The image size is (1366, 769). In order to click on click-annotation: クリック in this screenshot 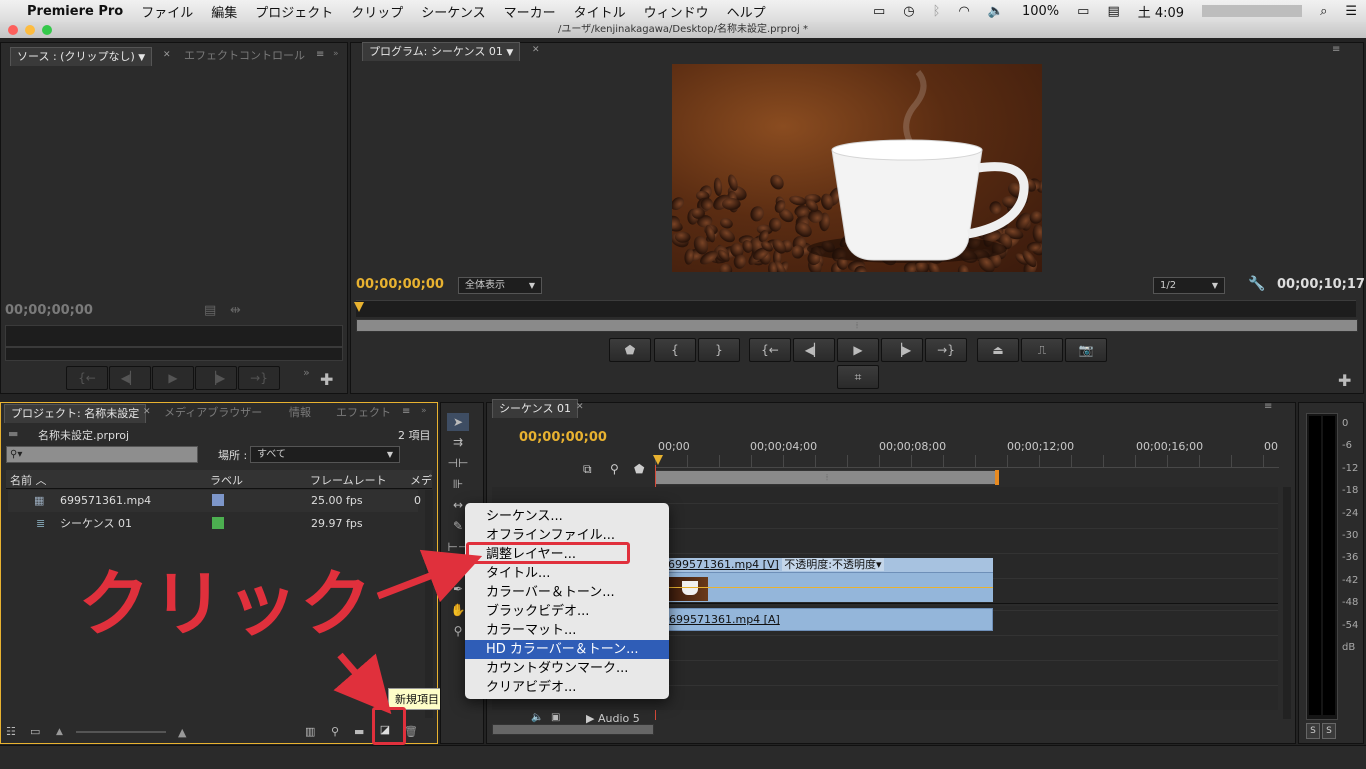, I will do `click(226, 604)`.